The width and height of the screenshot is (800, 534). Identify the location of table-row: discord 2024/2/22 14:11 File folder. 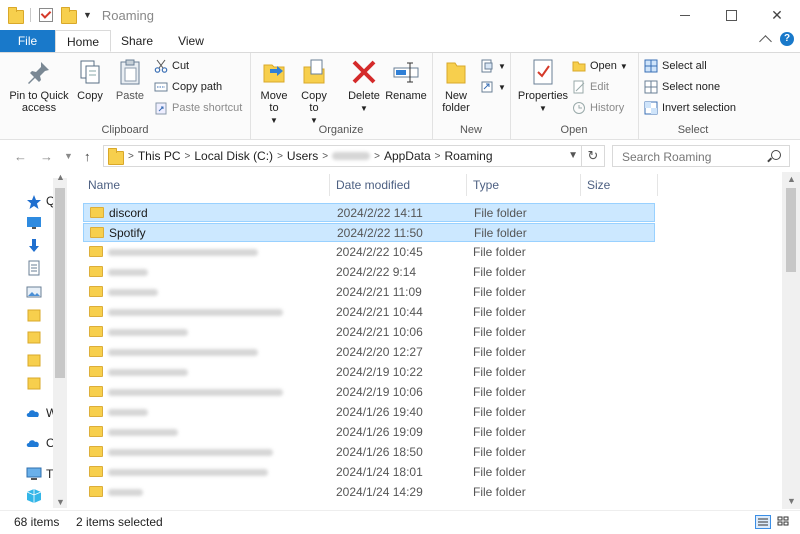
(369, 212).